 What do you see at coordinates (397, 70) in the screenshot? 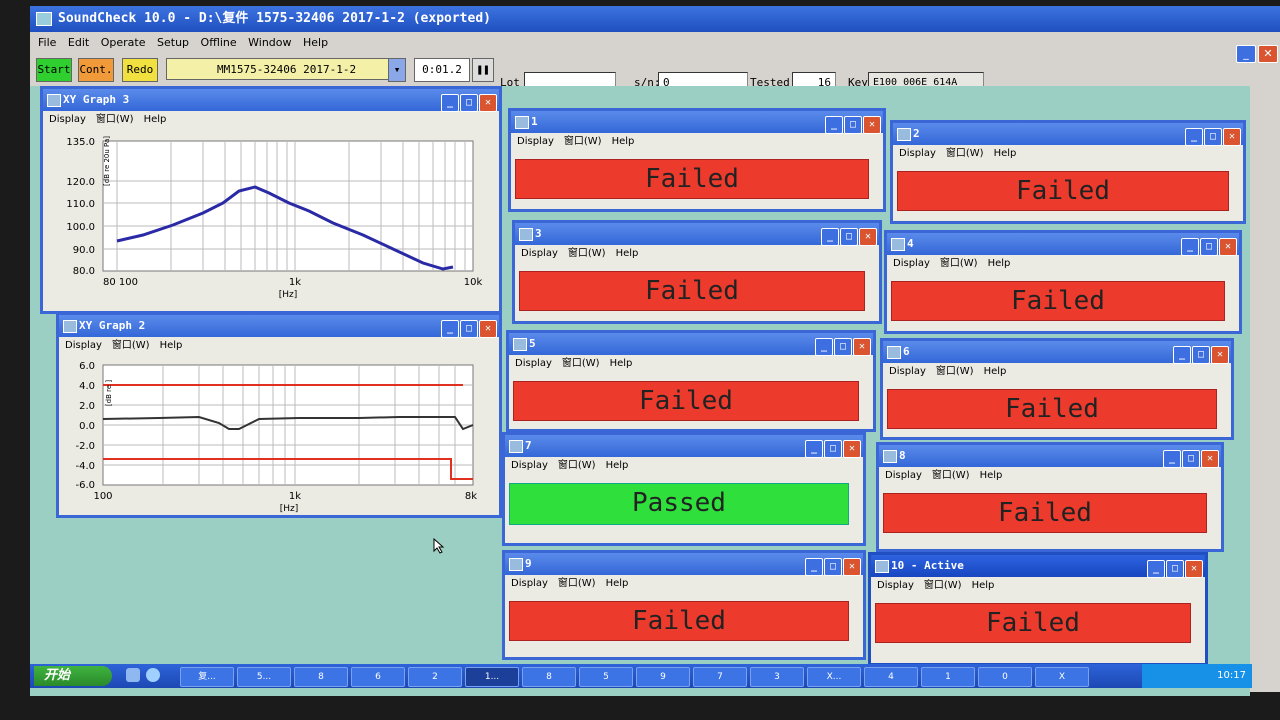
I see `chevron-down-icon: ▾` at bounding box center [397, 70].